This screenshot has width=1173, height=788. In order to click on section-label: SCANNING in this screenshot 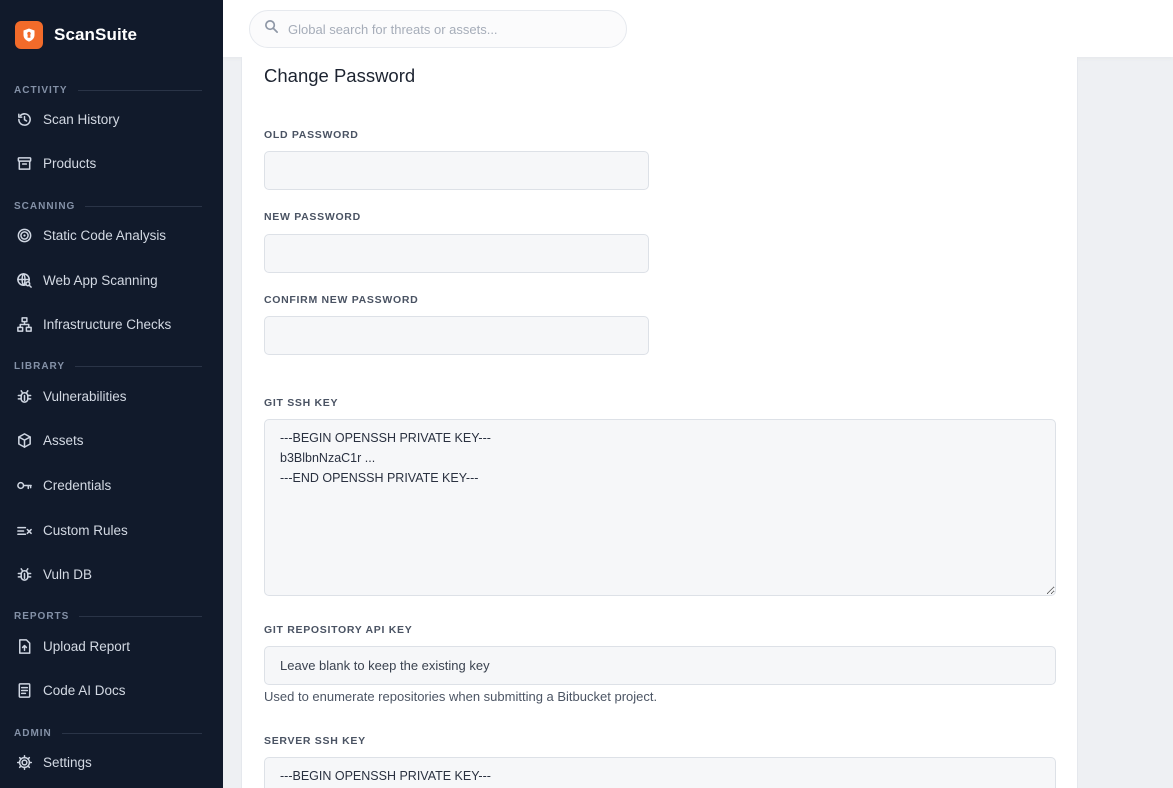, I will do `click(45, 206)`.